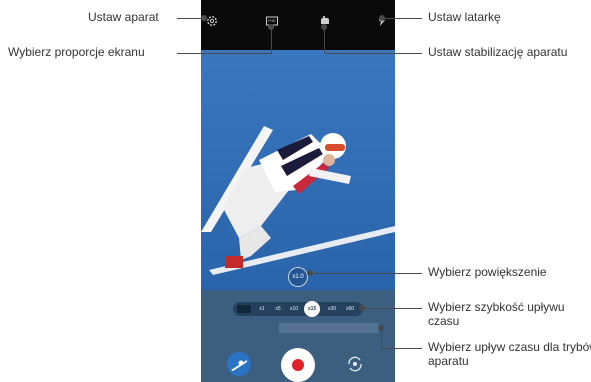 The width and height of the screenshot is (591, 382). Describe the element at coordinates (312, 309) in the screenshot. I see `speed-option-selected: x15` at that location.